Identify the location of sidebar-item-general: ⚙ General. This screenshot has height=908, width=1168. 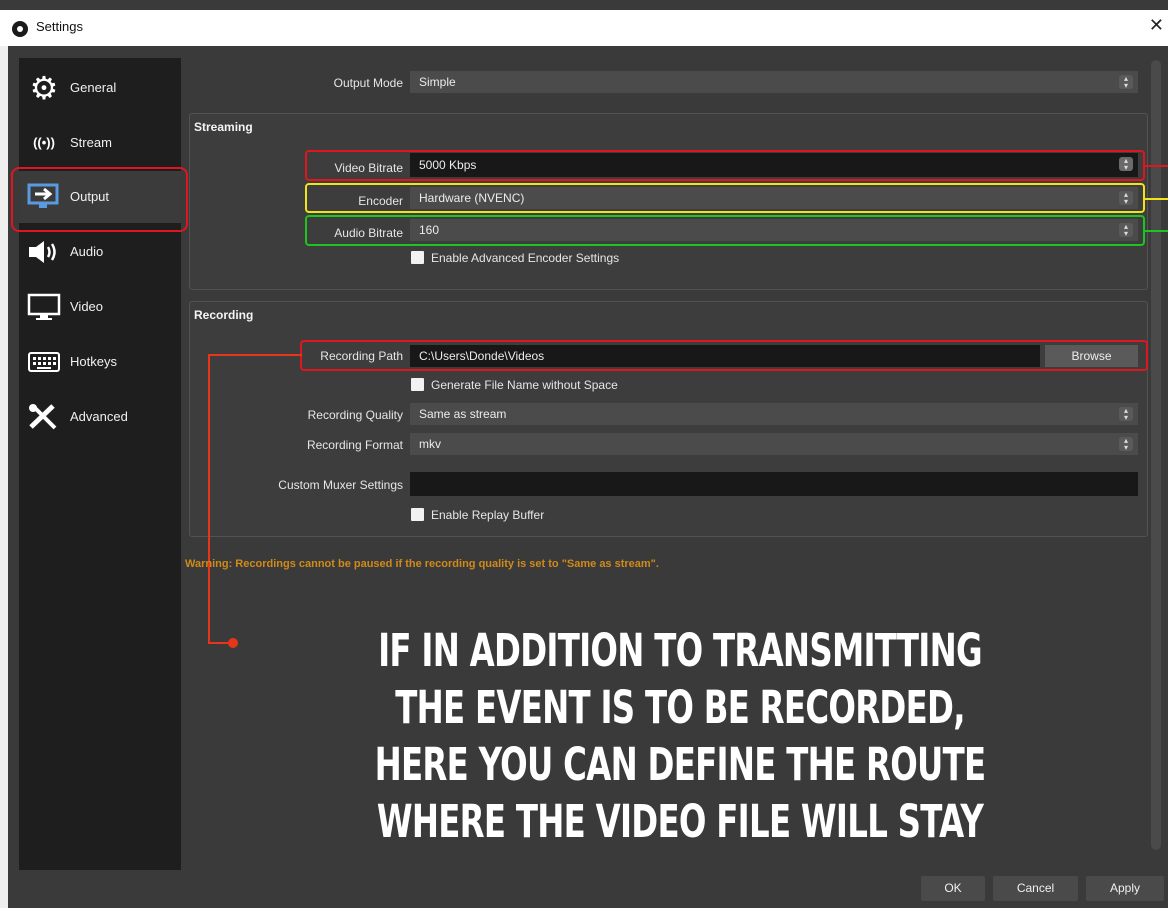
(100, 88).